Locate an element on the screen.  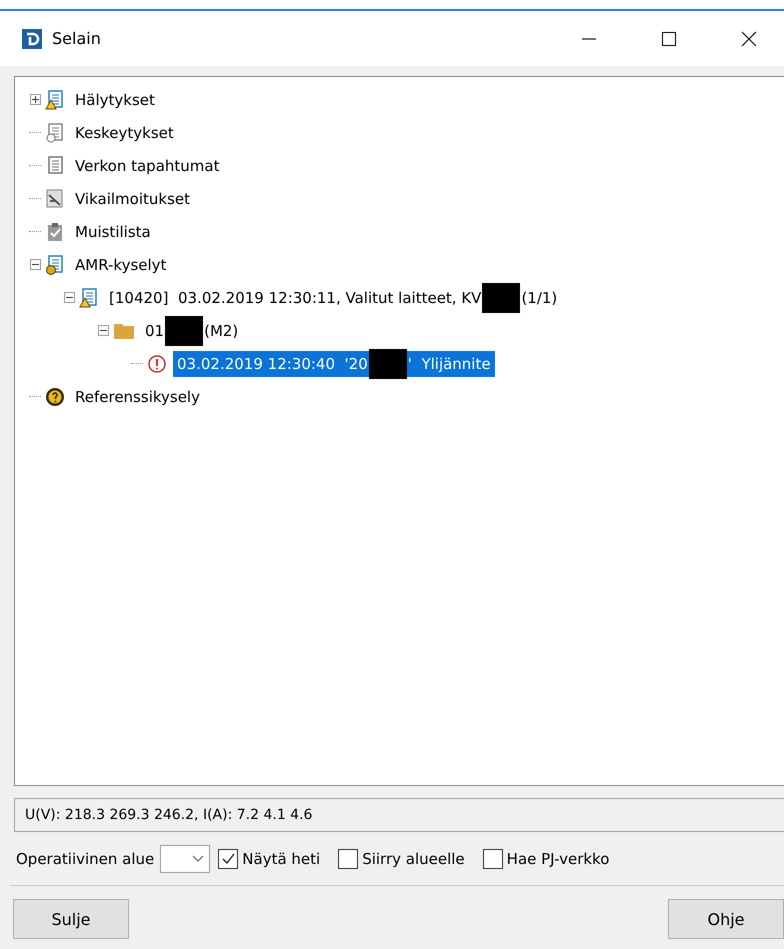
help-icon is located at coordinates (55, 396).